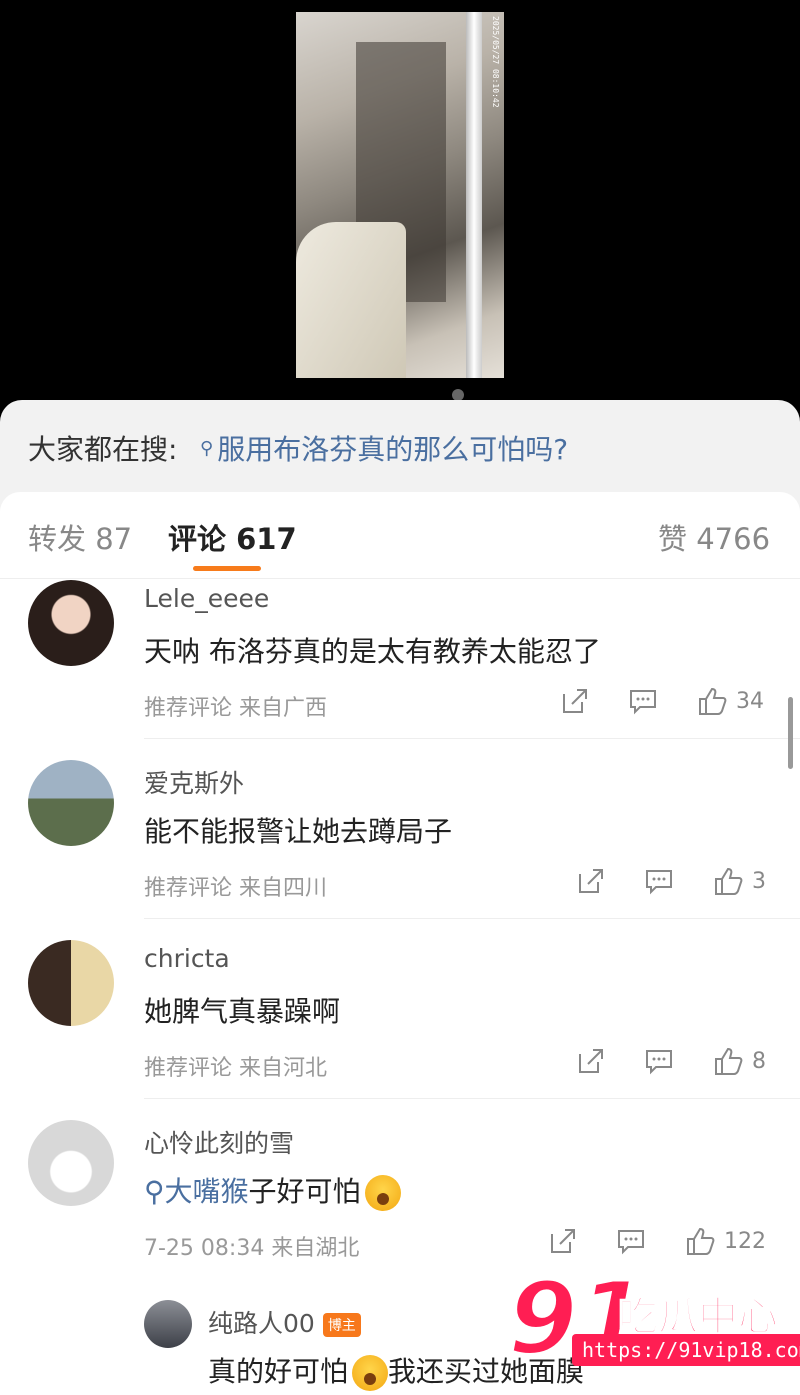  I want to click on like-button: 122, so click(725, 1241).